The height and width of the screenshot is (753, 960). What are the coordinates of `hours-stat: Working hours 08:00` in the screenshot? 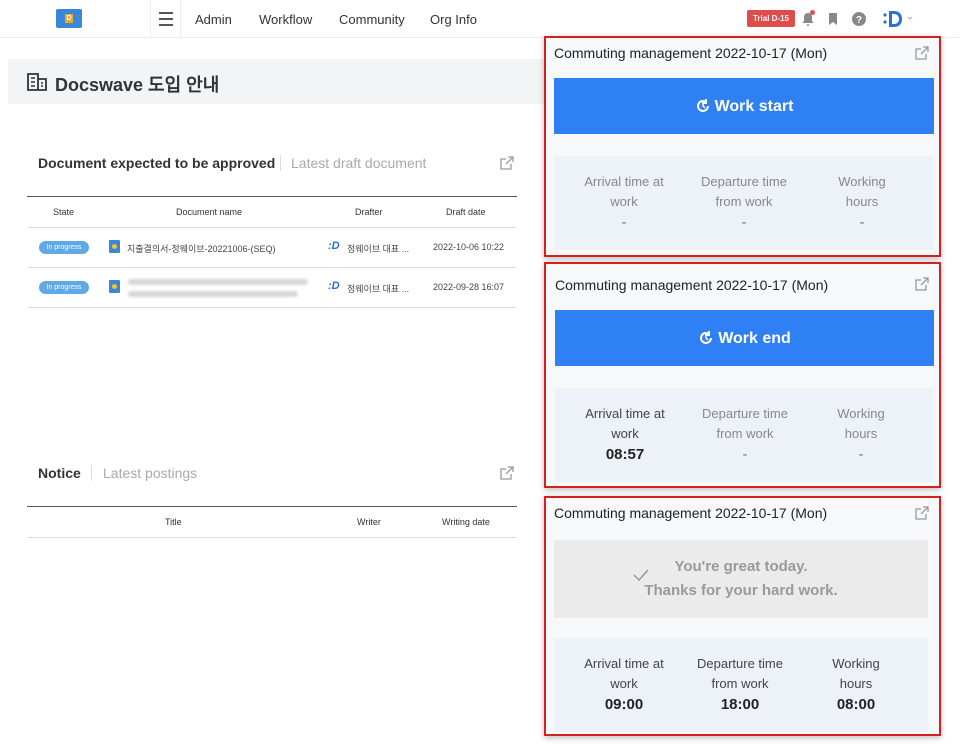 It's located at (856, 685).